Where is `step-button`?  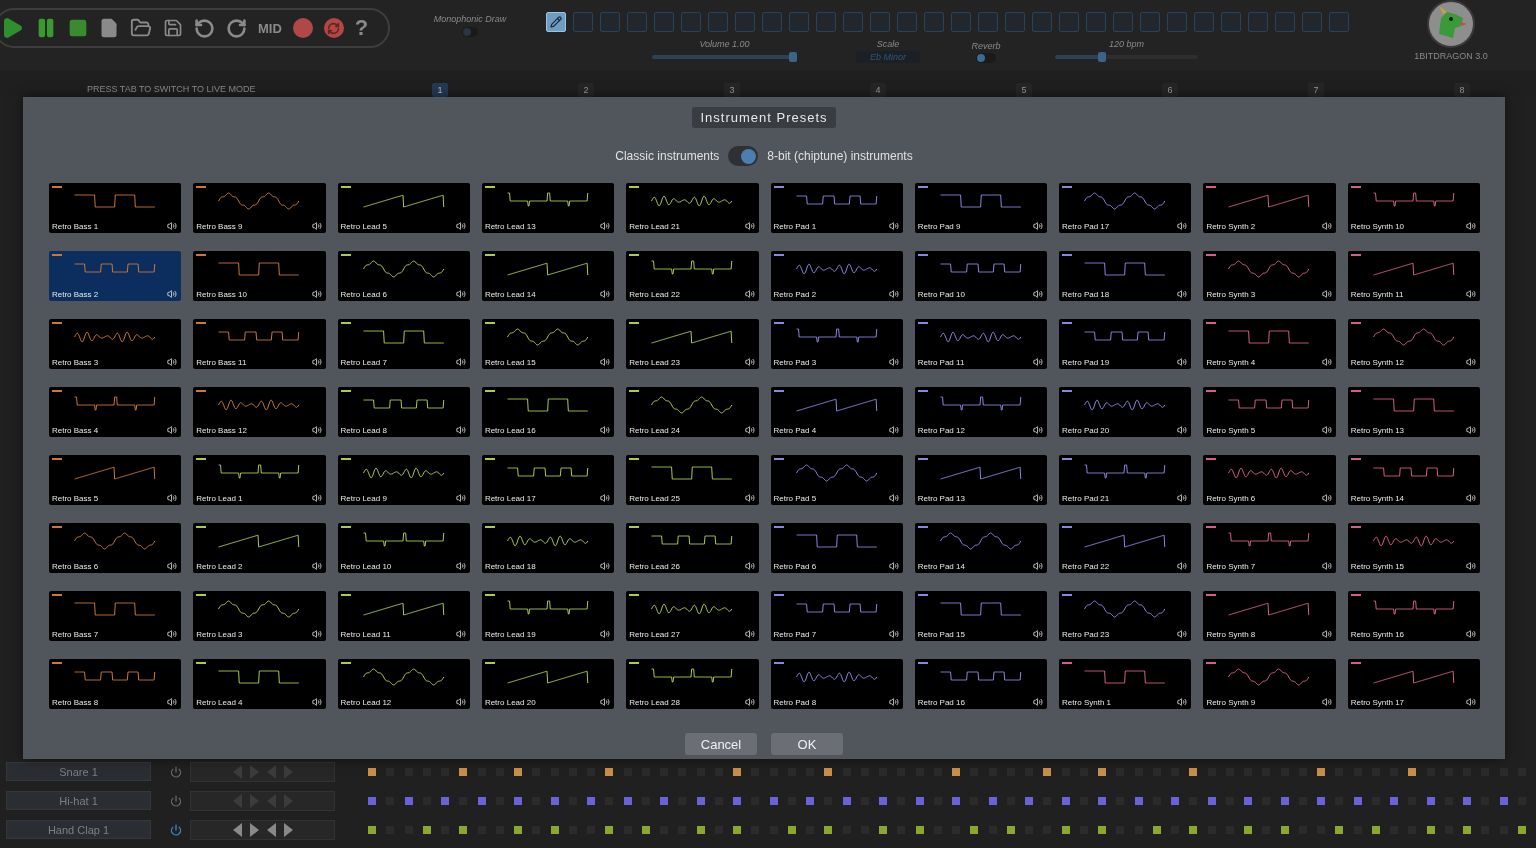 step-button is located at coordinates (556, 22).